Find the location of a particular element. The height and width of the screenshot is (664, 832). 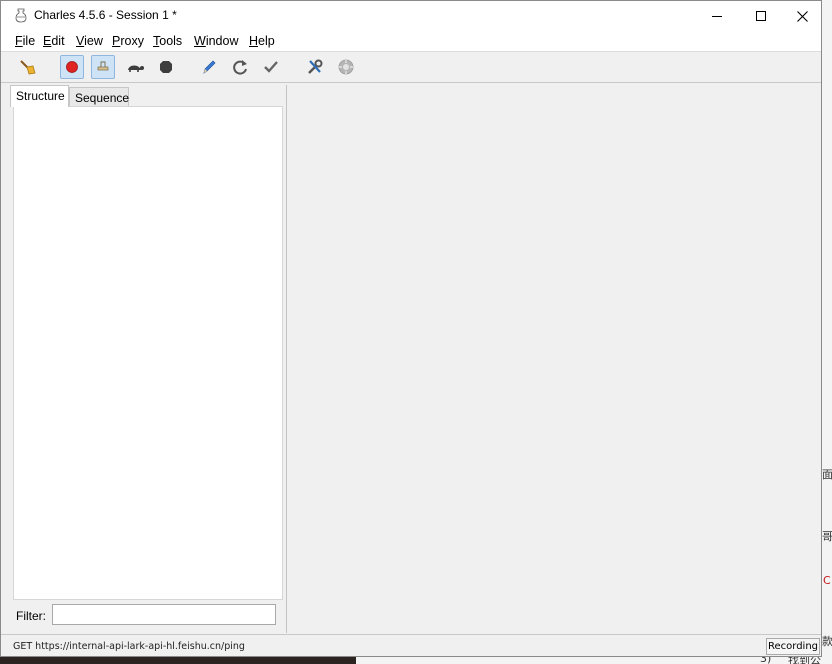

window-title: Charles 4.5.6 - Session 1 * is located at coordinates (105, 15).